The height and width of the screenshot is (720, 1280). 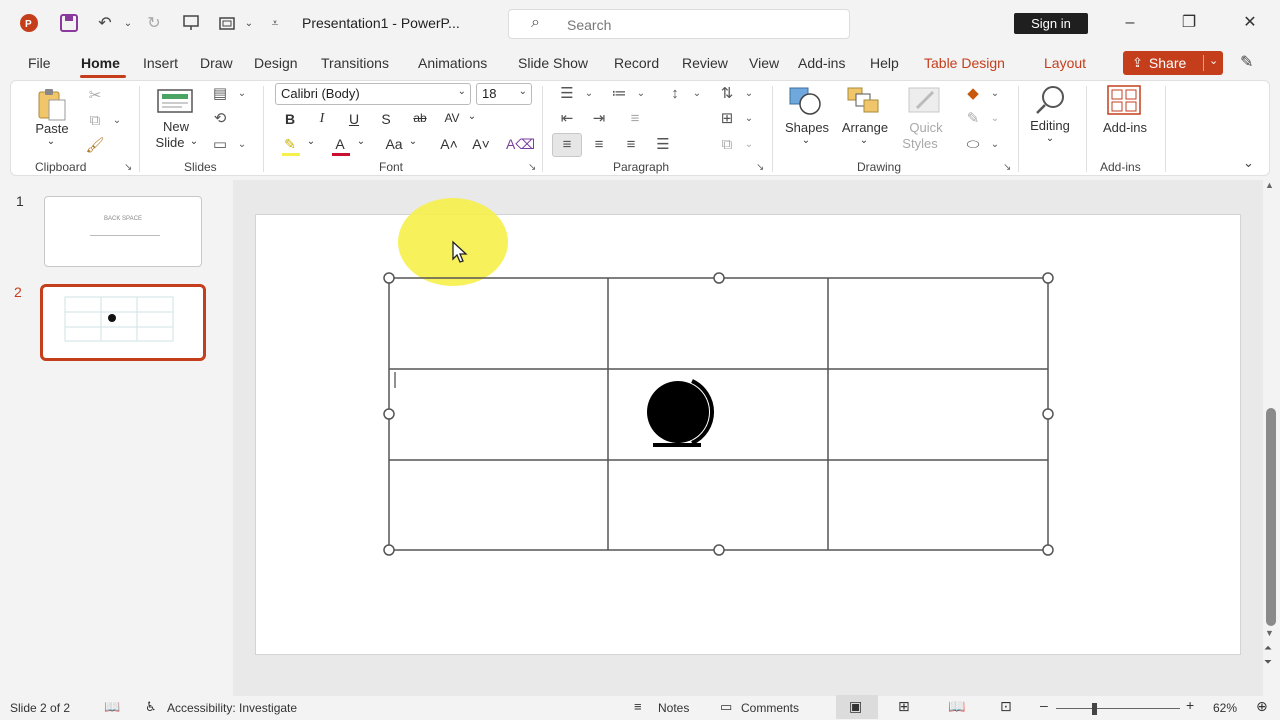 What do you see at coordinates (1250, 24) in the screenshot?
I see `close-icon: ✕` at bounding box center [1250, 24].